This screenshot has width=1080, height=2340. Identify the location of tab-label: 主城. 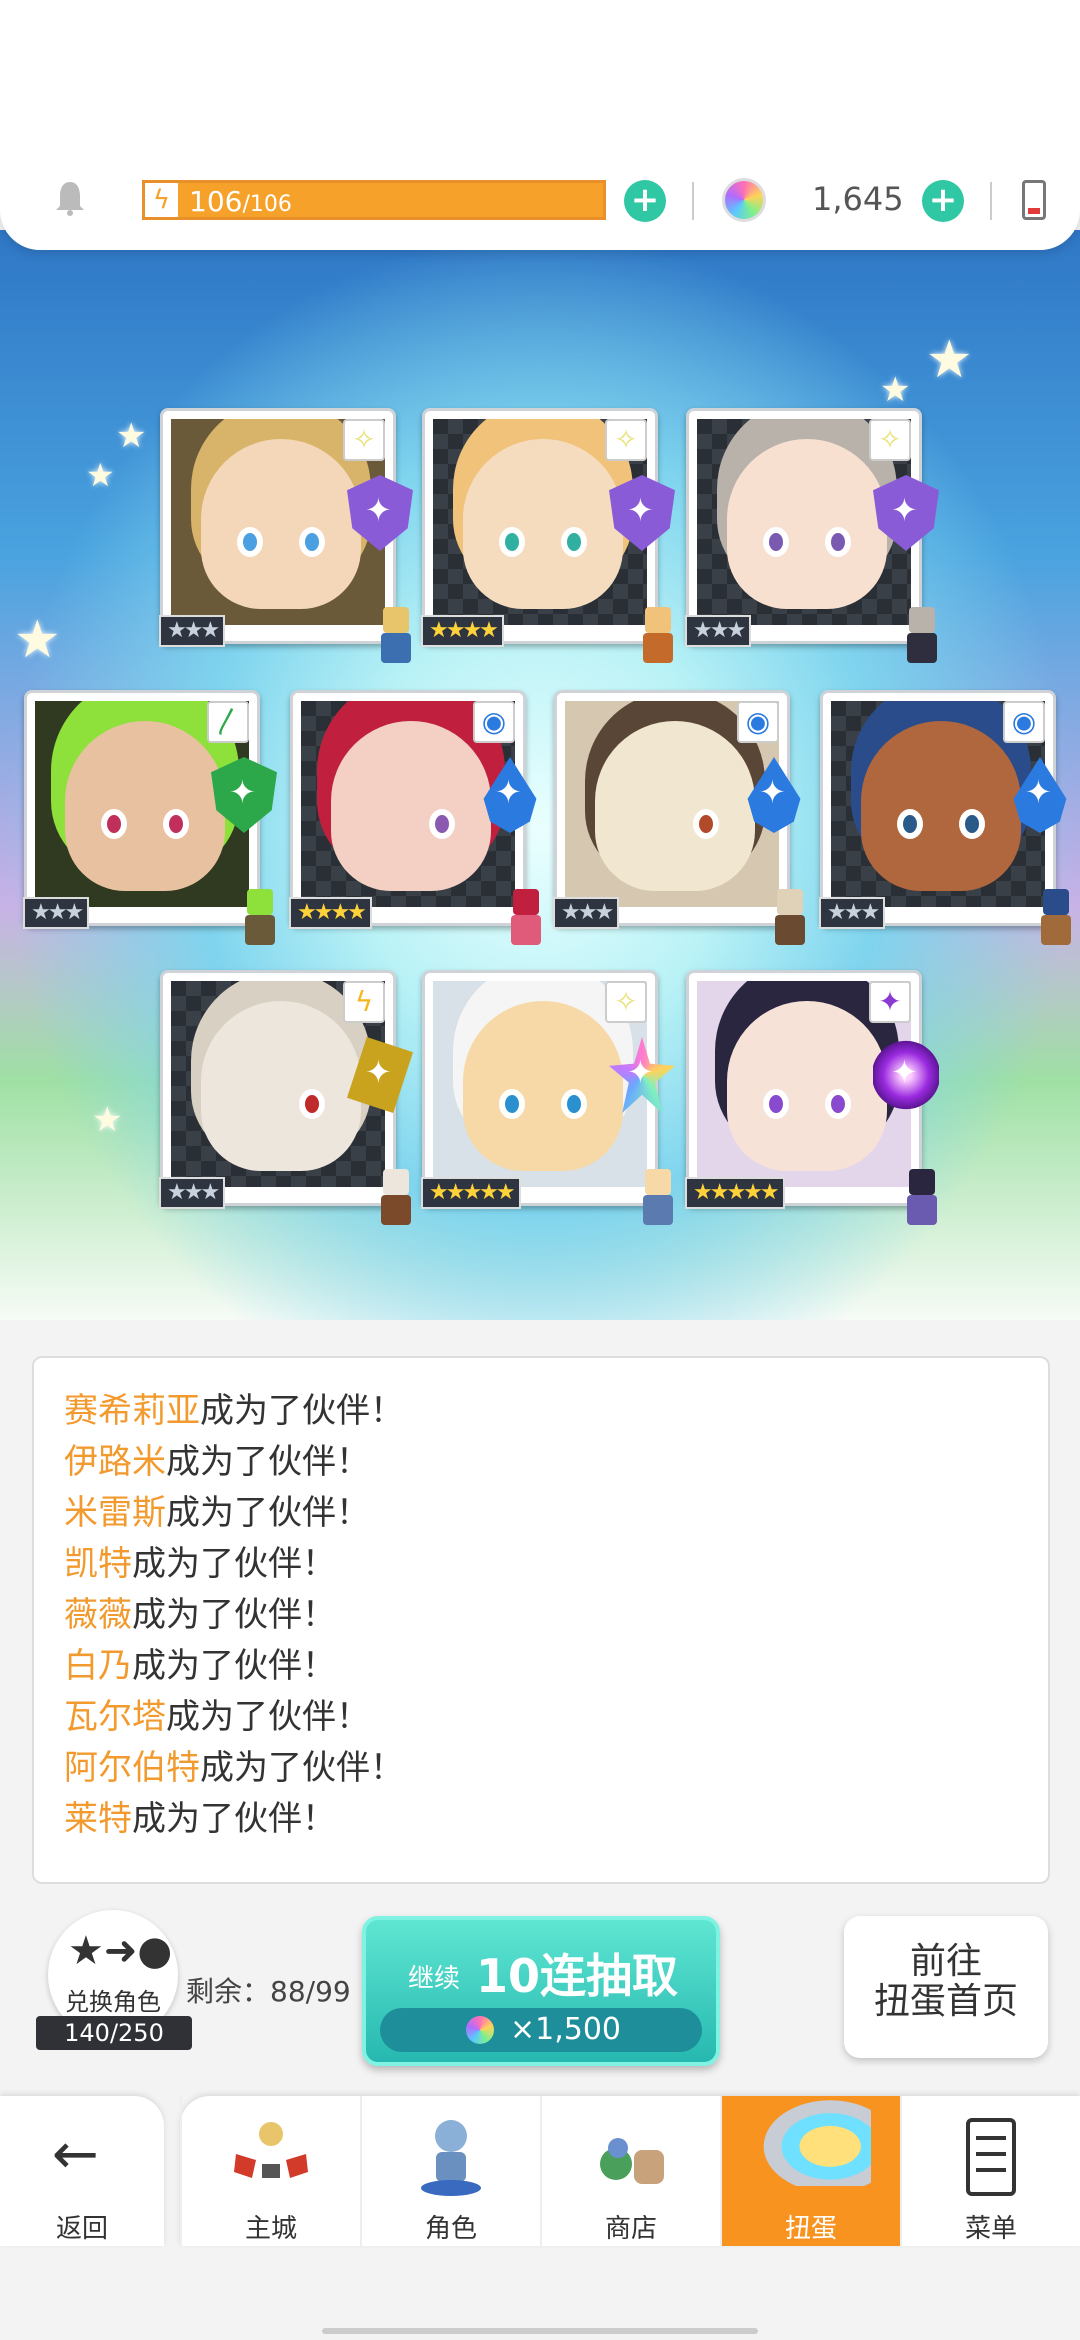
(270, 2229).